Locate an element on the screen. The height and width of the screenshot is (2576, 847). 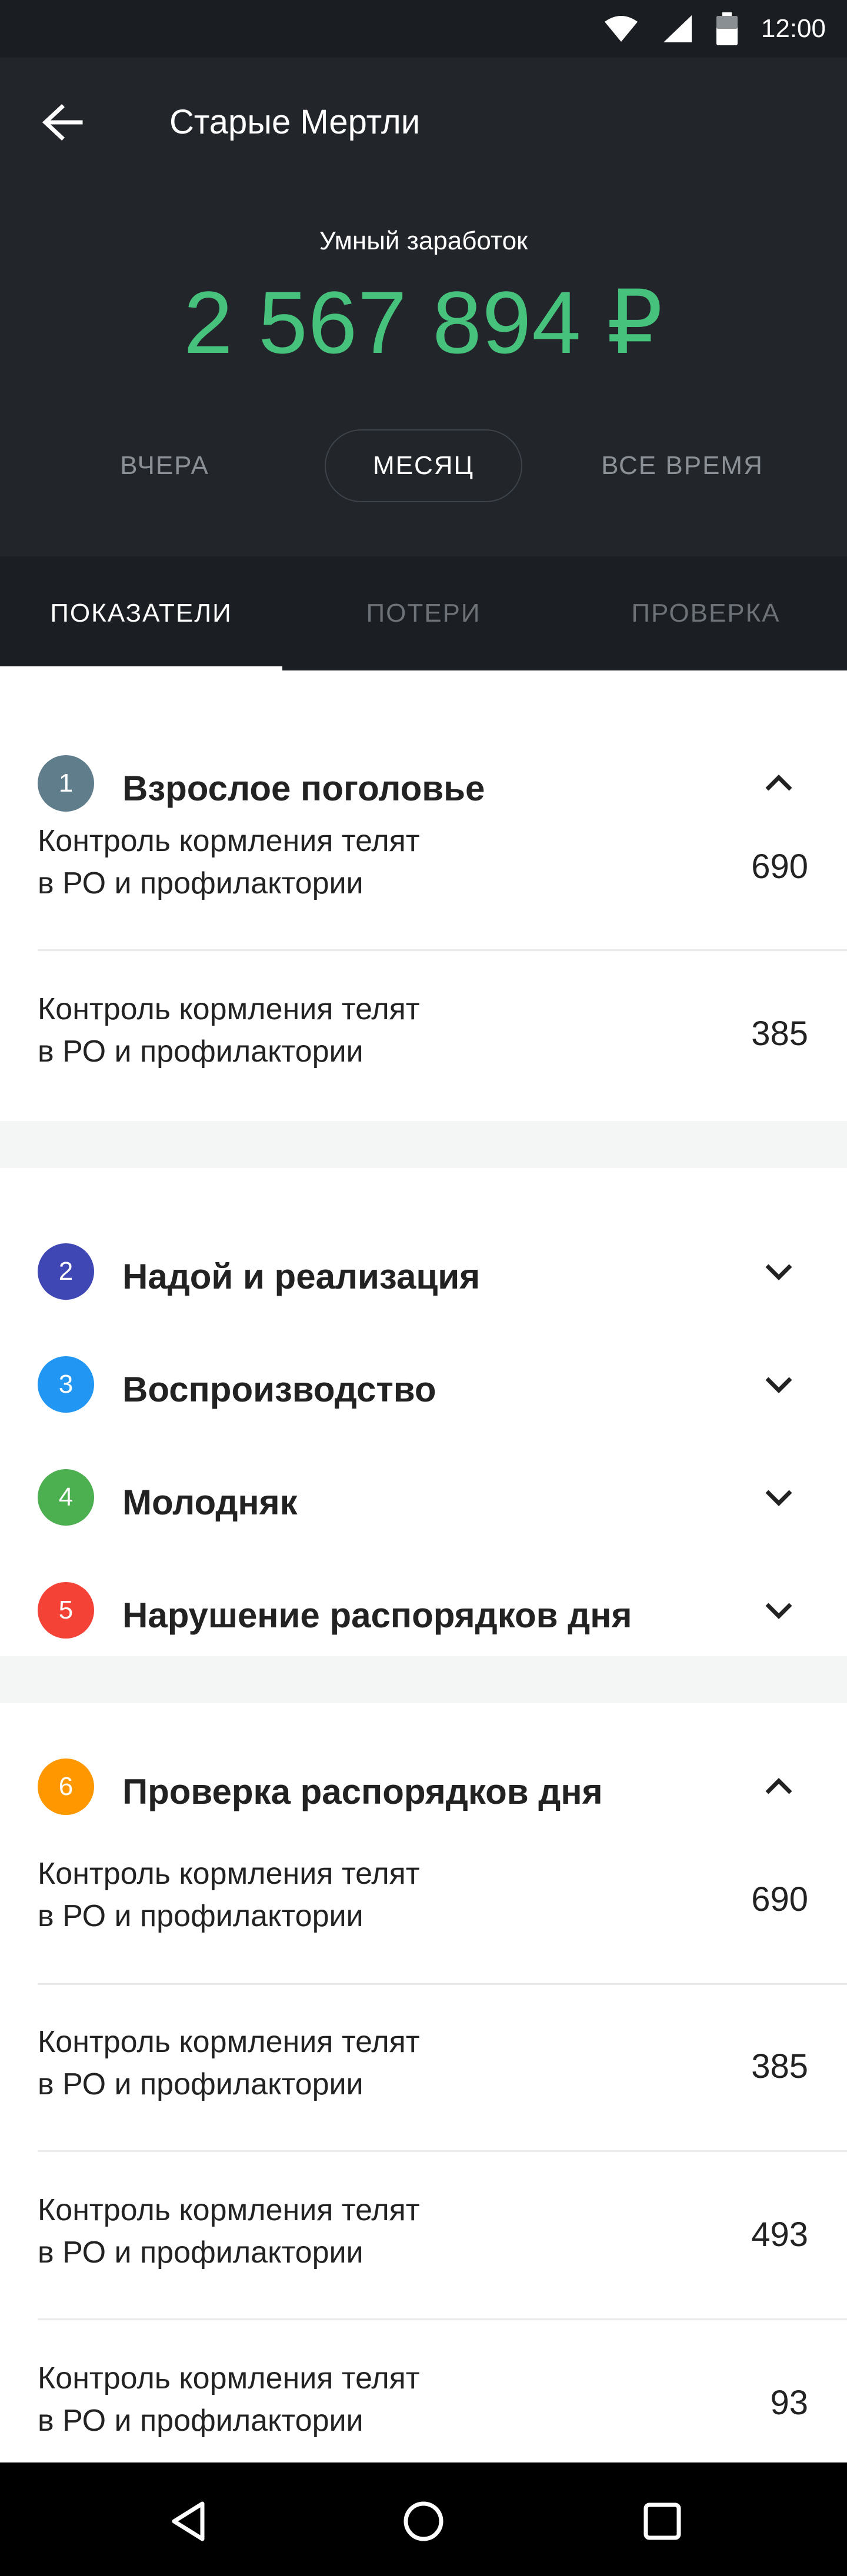
earnings-value: 2 567 894 ₽ is located at coordinates (423, 322).